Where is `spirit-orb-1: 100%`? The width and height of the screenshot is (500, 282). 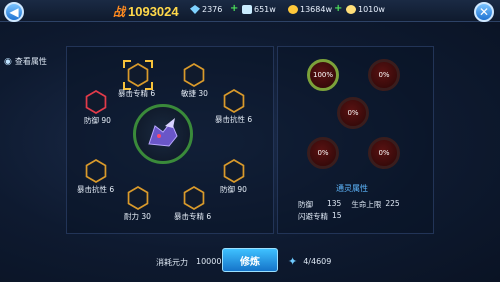 spirit-orb-1: 100% is located at coordinates (323, 75).